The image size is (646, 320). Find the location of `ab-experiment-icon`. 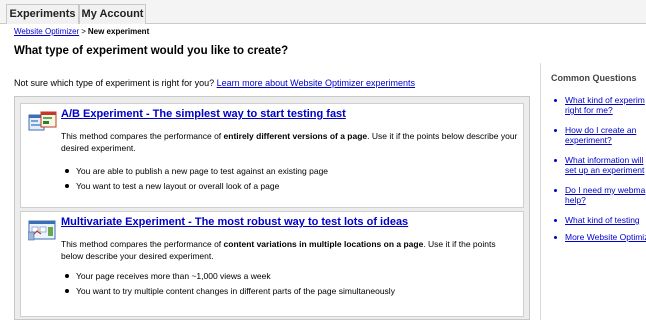

ab-experiment-icon is located at coordinates (42, 121).